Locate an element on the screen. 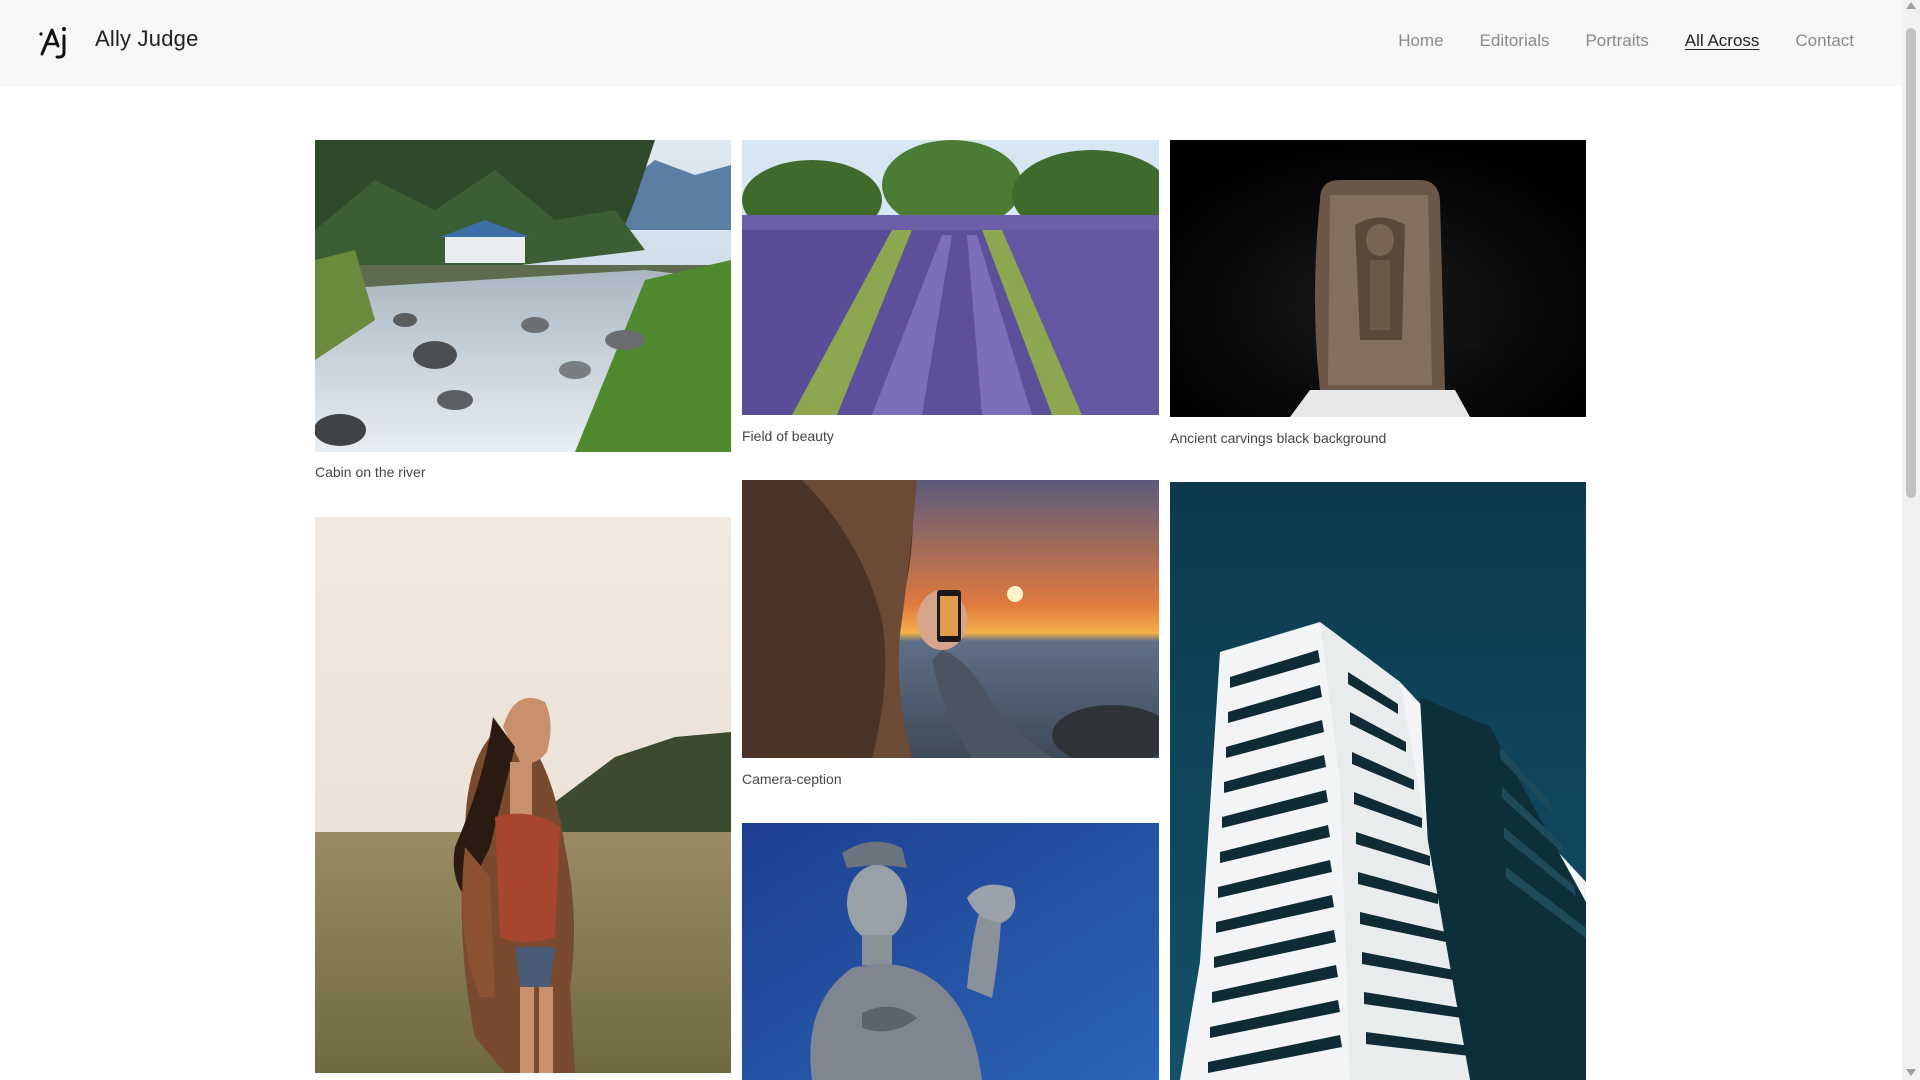 This screenshot has height=1080, width=1920. scrollbar-thumb is located at coordinates (1911, 263).